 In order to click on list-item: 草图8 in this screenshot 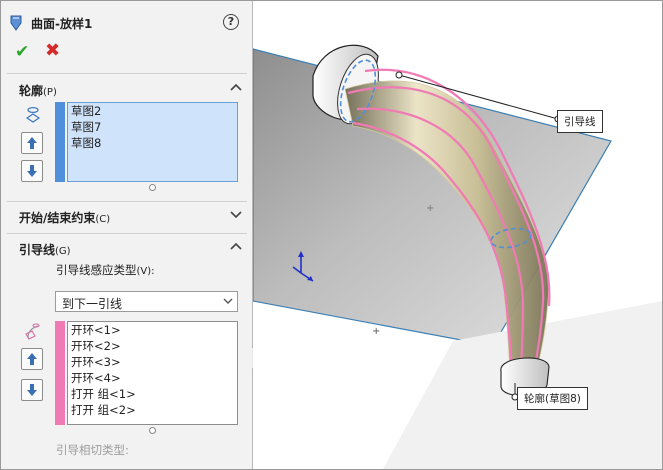, I will do `click(152, 143)`.